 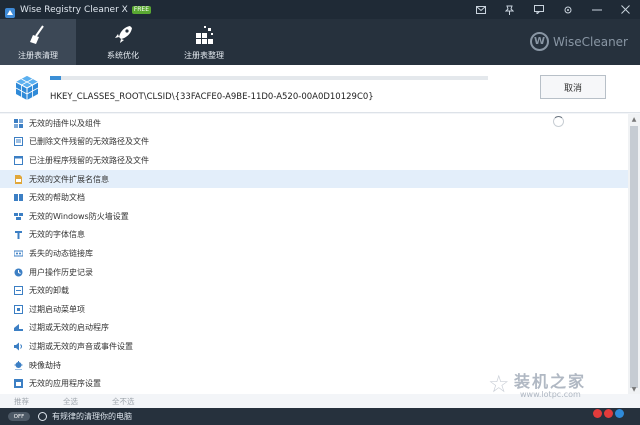 What do you see at coordinates (596, 9) in the screenshot?
I see `minimize-icon` at bounding box center [596, 9].